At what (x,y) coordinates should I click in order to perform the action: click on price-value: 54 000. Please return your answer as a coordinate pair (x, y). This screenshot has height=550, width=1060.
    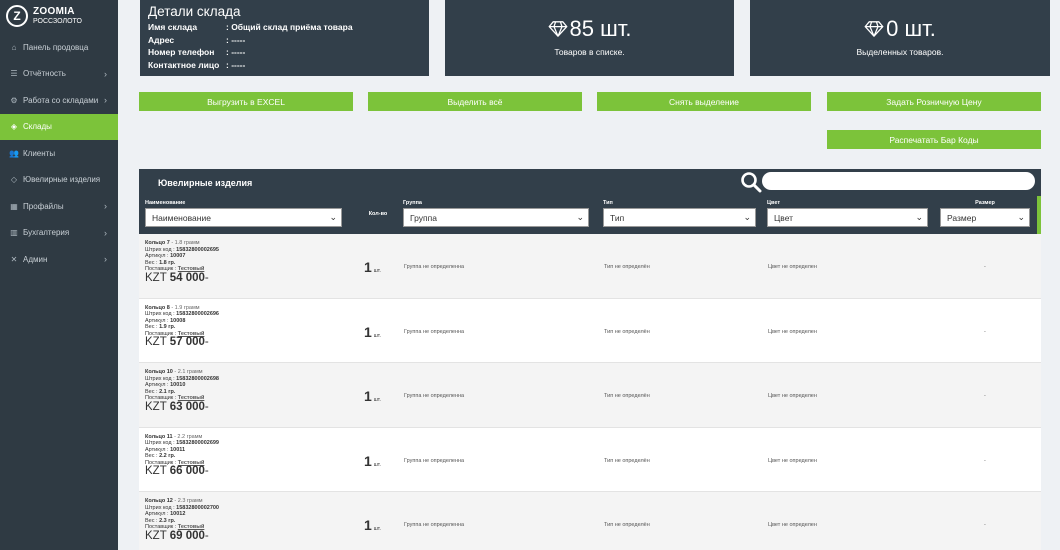
    Looking at the image, I should click on (187, 277).